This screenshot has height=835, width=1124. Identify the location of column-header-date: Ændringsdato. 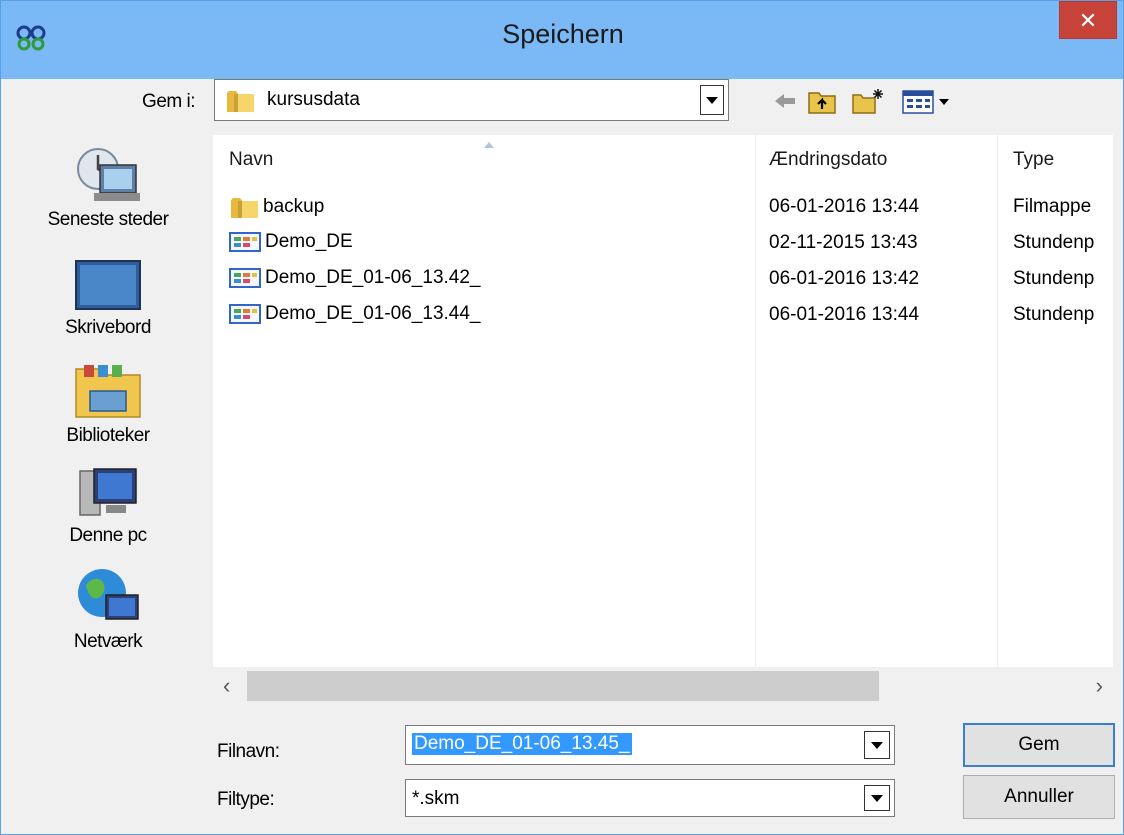
(828, 160).